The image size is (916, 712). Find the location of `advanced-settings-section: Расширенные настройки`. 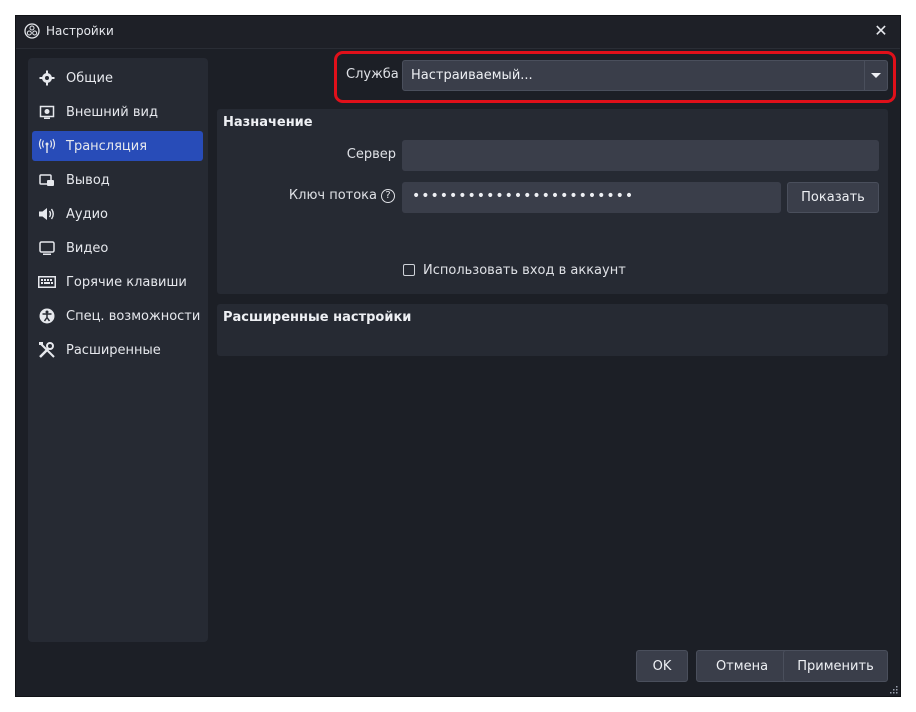

advanced-settings-section: Расширенные настройки is located at coordinates (552, 330).